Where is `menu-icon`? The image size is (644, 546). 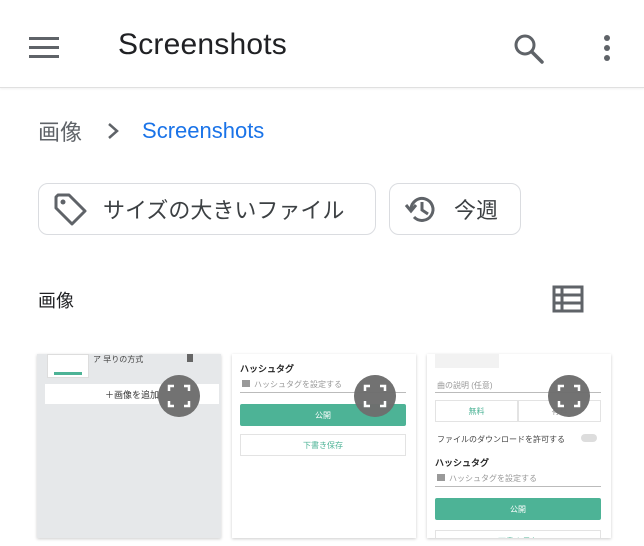 menu-icon is located at coordinates (44, 47).